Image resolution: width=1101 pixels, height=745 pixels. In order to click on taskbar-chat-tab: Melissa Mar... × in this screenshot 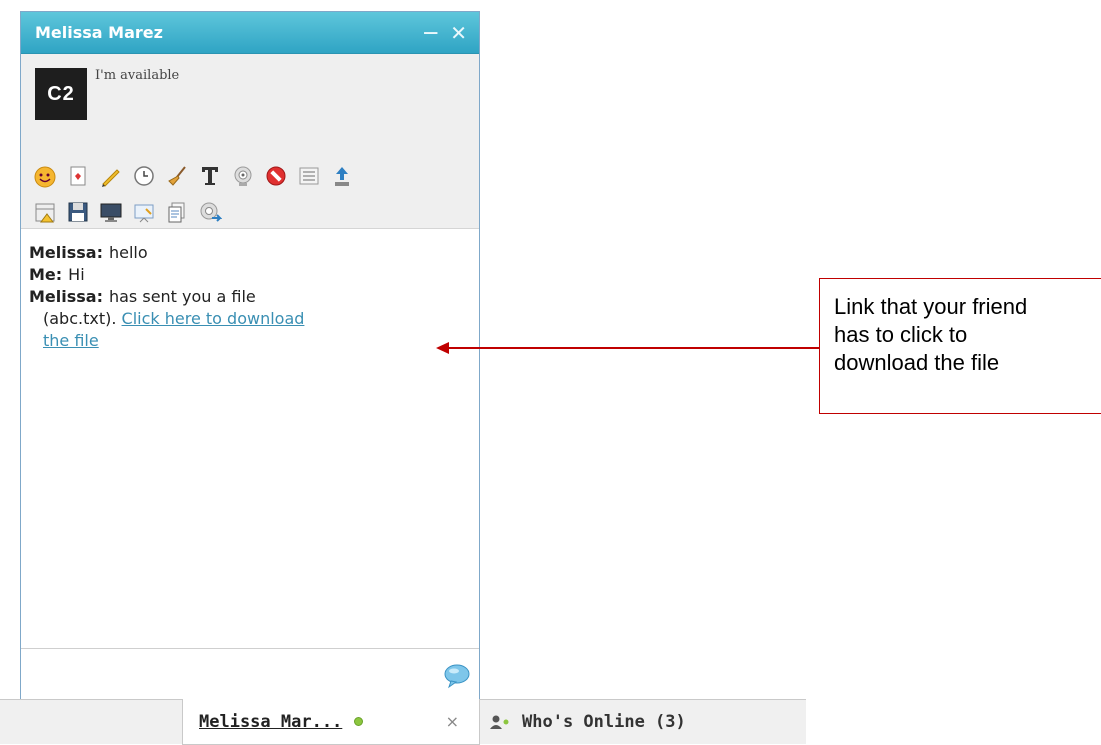, I will do `click(331, 722)`.